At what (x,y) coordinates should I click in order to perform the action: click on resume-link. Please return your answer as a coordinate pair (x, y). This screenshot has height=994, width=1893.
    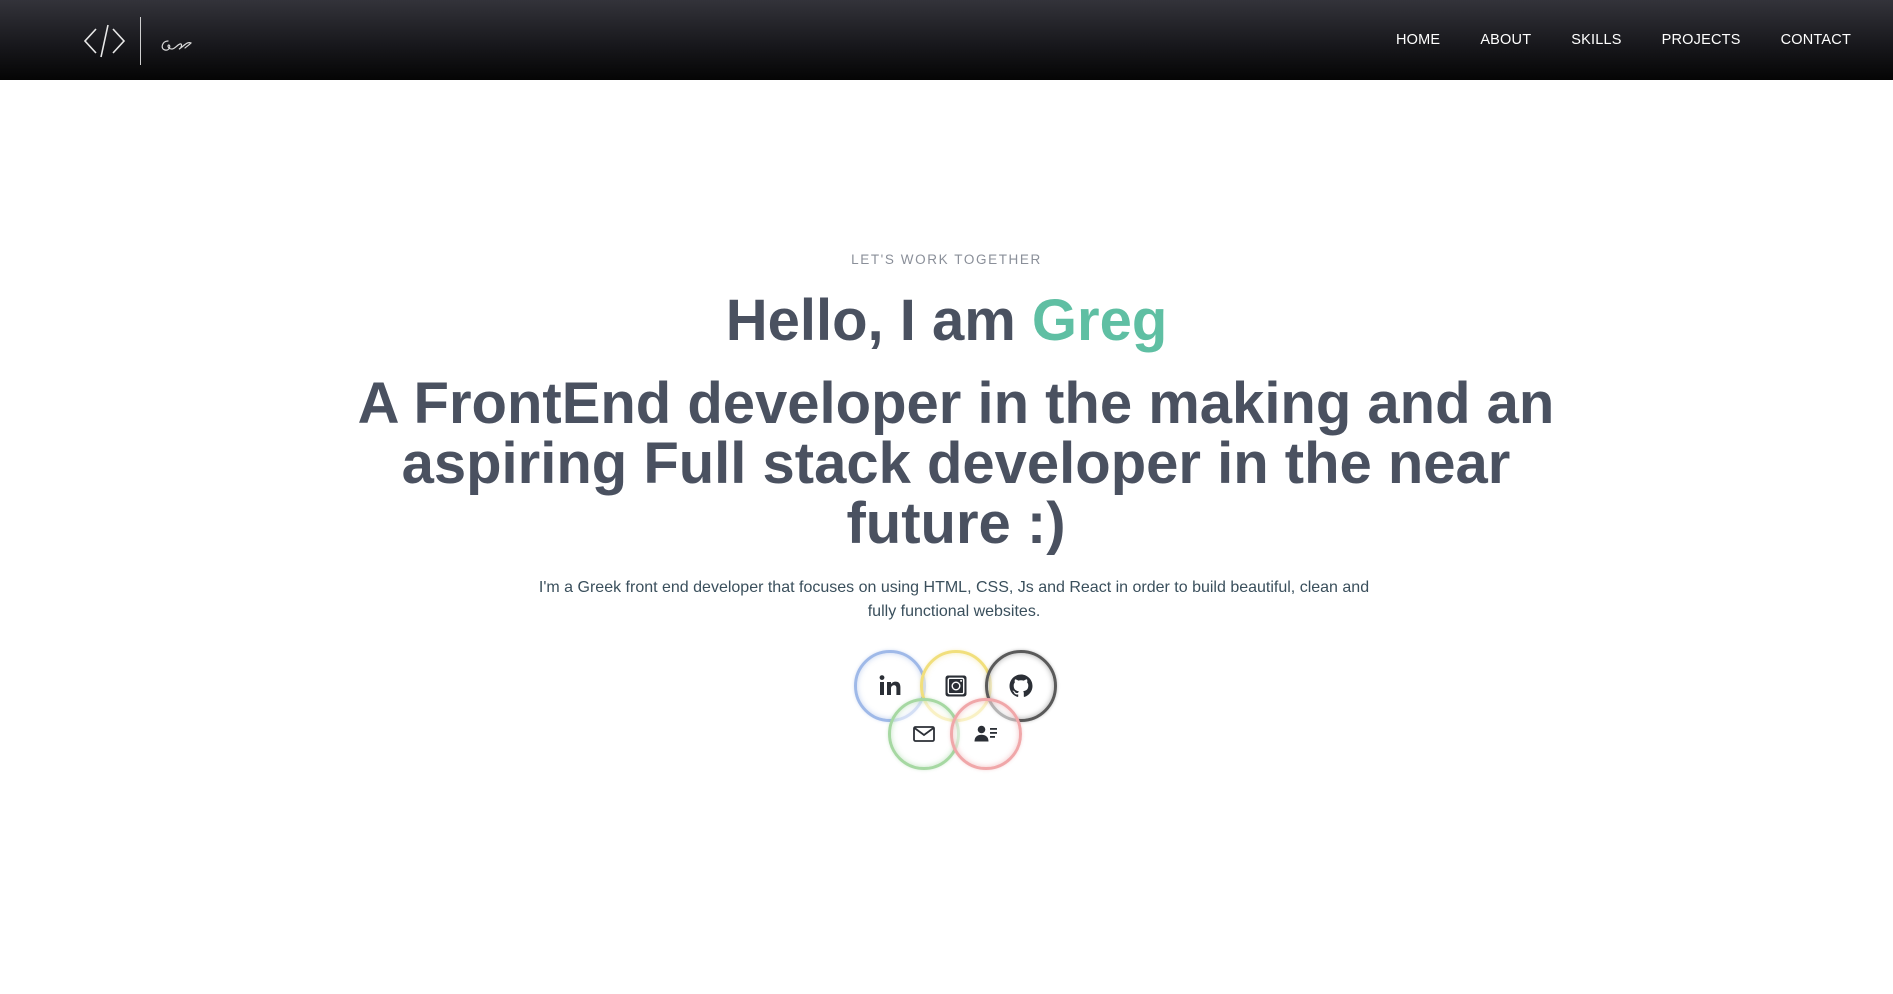
    Looking at the image, I should click on (986, 734).